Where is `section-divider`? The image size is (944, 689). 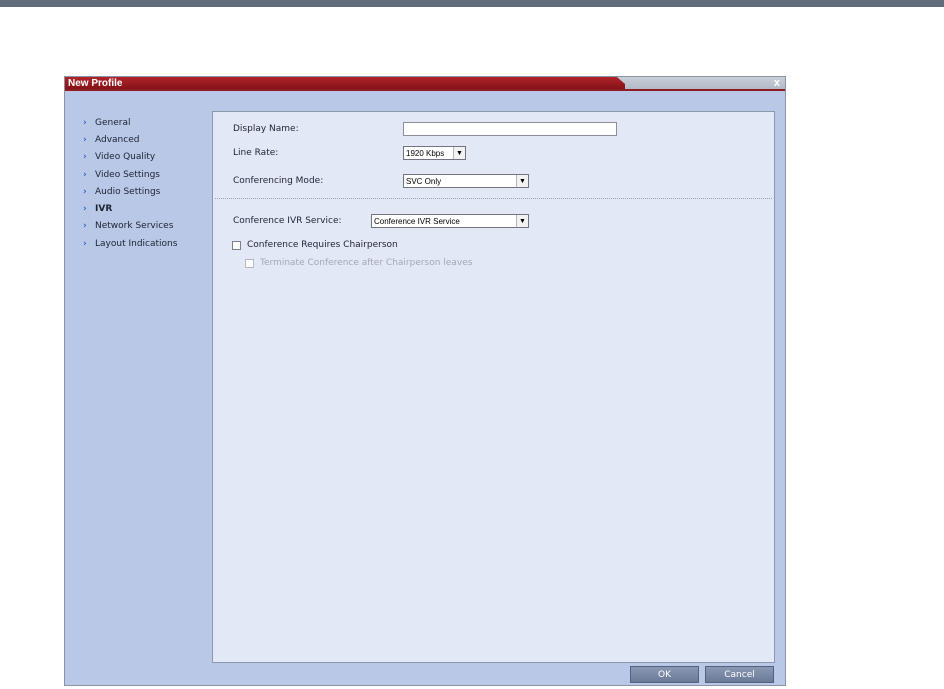 section-divider is located at coordinates (493, 198).